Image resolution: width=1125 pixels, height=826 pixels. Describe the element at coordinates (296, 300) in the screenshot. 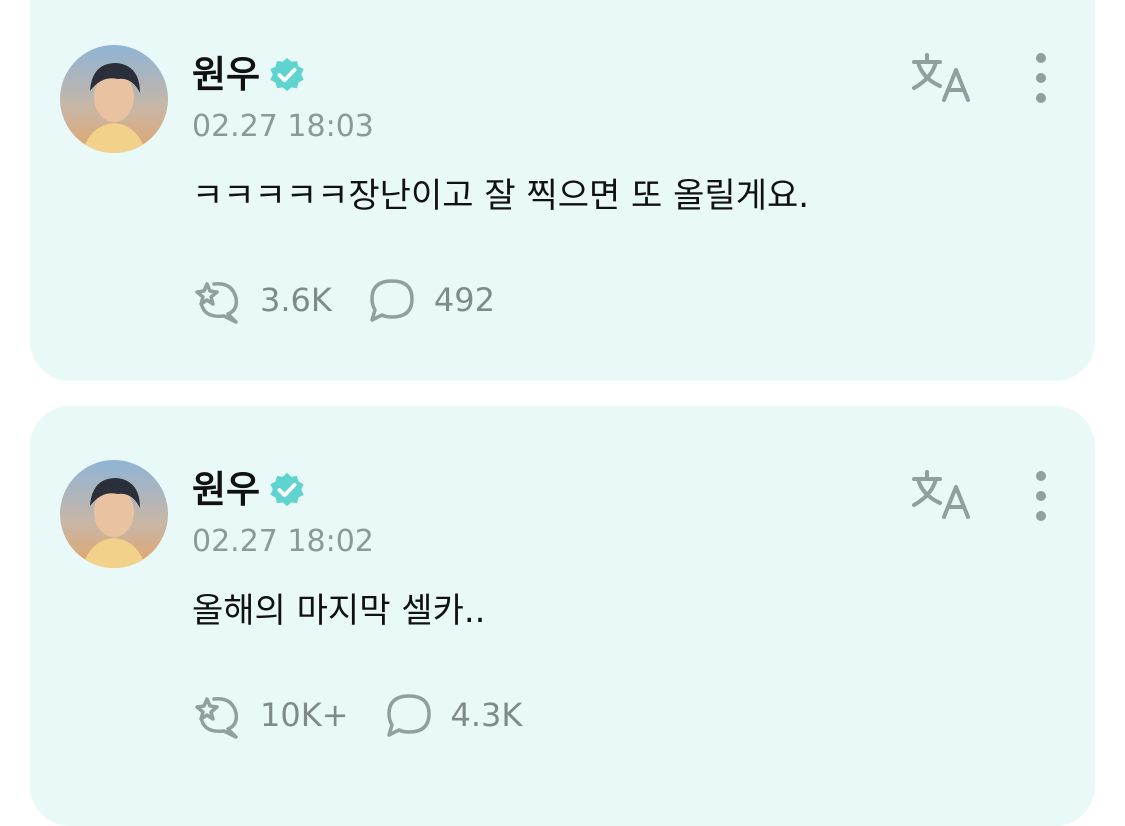

I see `like-count: 3.6K` at that location.